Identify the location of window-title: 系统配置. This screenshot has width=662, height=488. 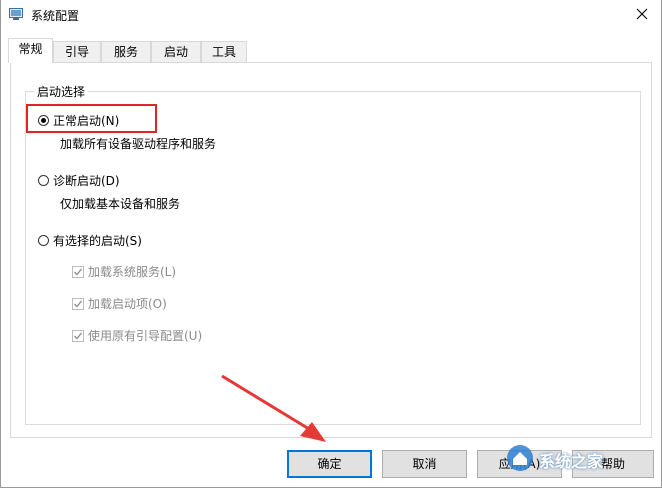
(55, 16).